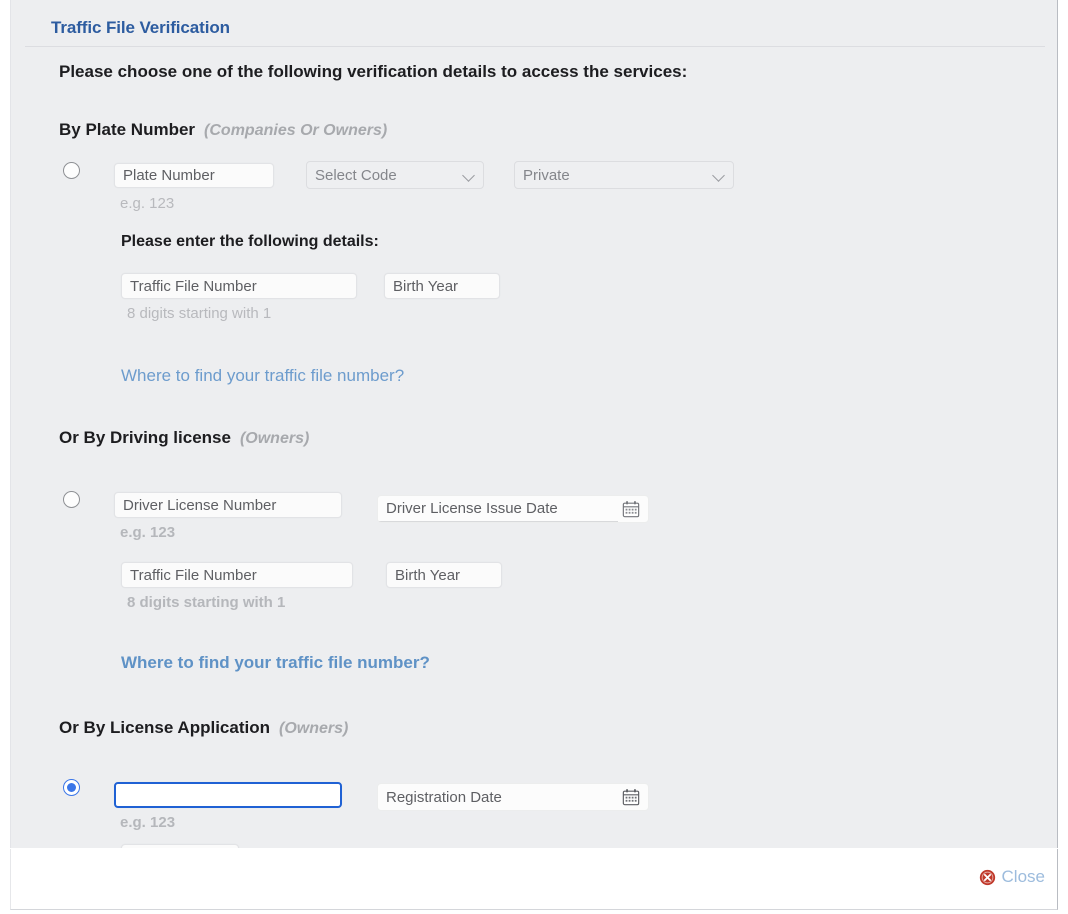  Describe the element at coordinates (71, 787) in the screenshot. I see `radio-by-license-application` at that location.